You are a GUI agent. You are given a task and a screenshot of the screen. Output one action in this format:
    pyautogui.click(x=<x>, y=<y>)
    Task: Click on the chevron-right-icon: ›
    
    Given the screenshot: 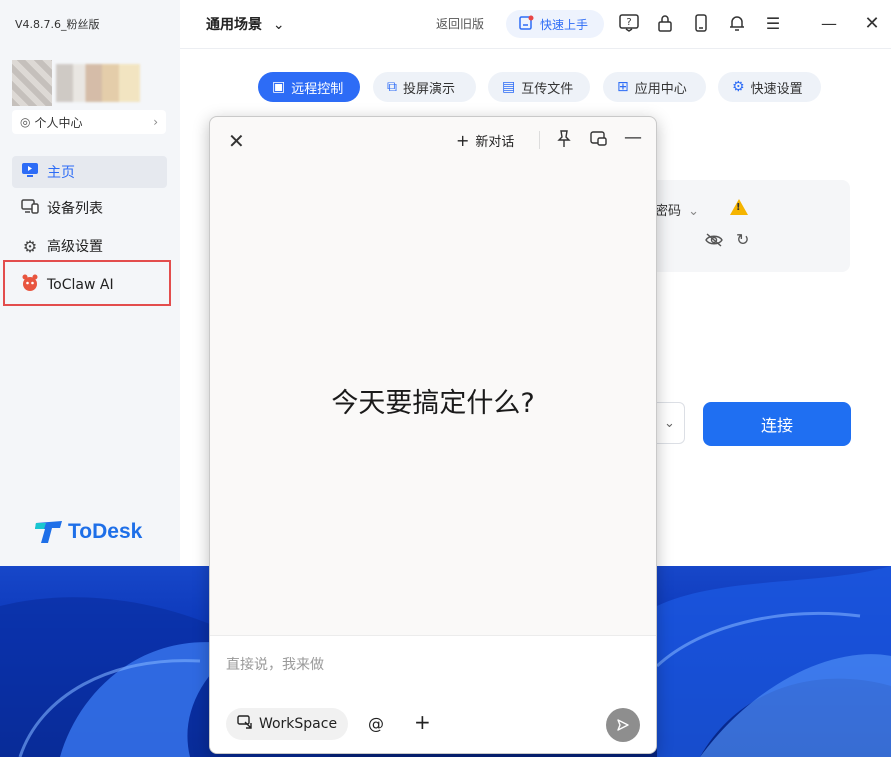 What is the action you would take?
    pyautogui.click(x=155, y=122)
    